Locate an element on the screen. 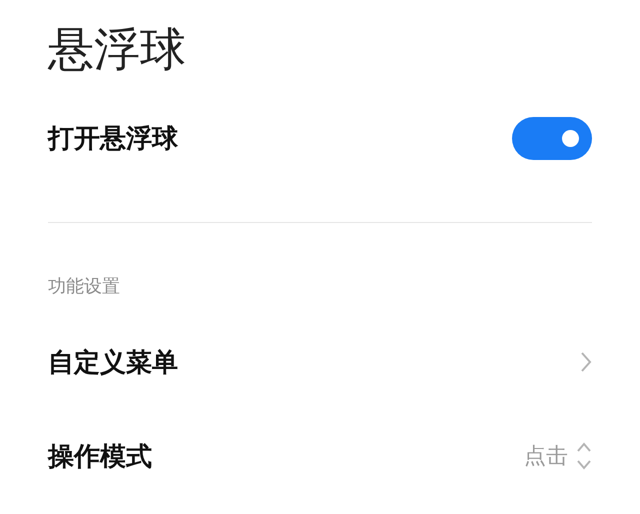  up-down-chevron-icon is located at coordinates (584, 456).